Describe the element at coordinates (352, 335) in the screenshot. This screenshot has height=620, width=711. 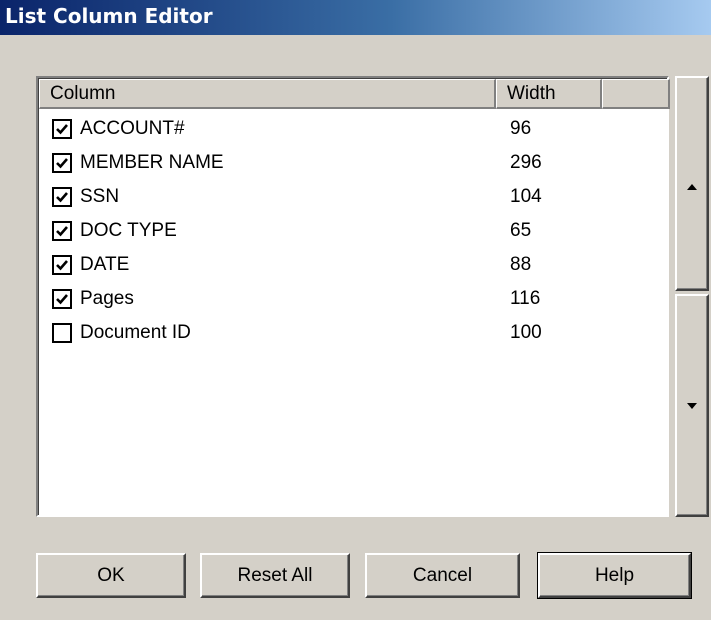
I see `list-item: Document ID 100` at that location.